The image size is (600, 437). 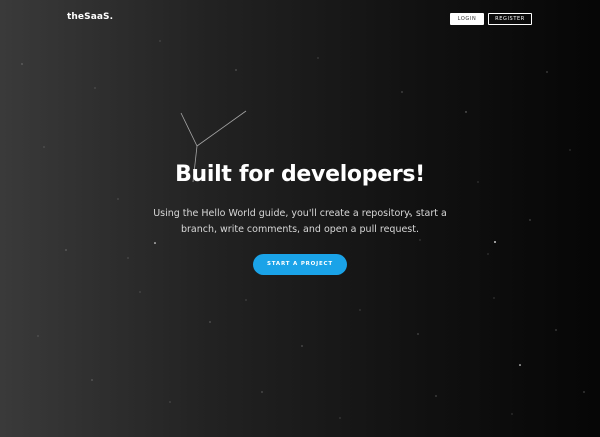 What do you see at coordinates (300, 18) in the screenshot?
I see `top-navigation-bar: theSaaS. LOGIN REGISTER` at bounding box center [300, 18].